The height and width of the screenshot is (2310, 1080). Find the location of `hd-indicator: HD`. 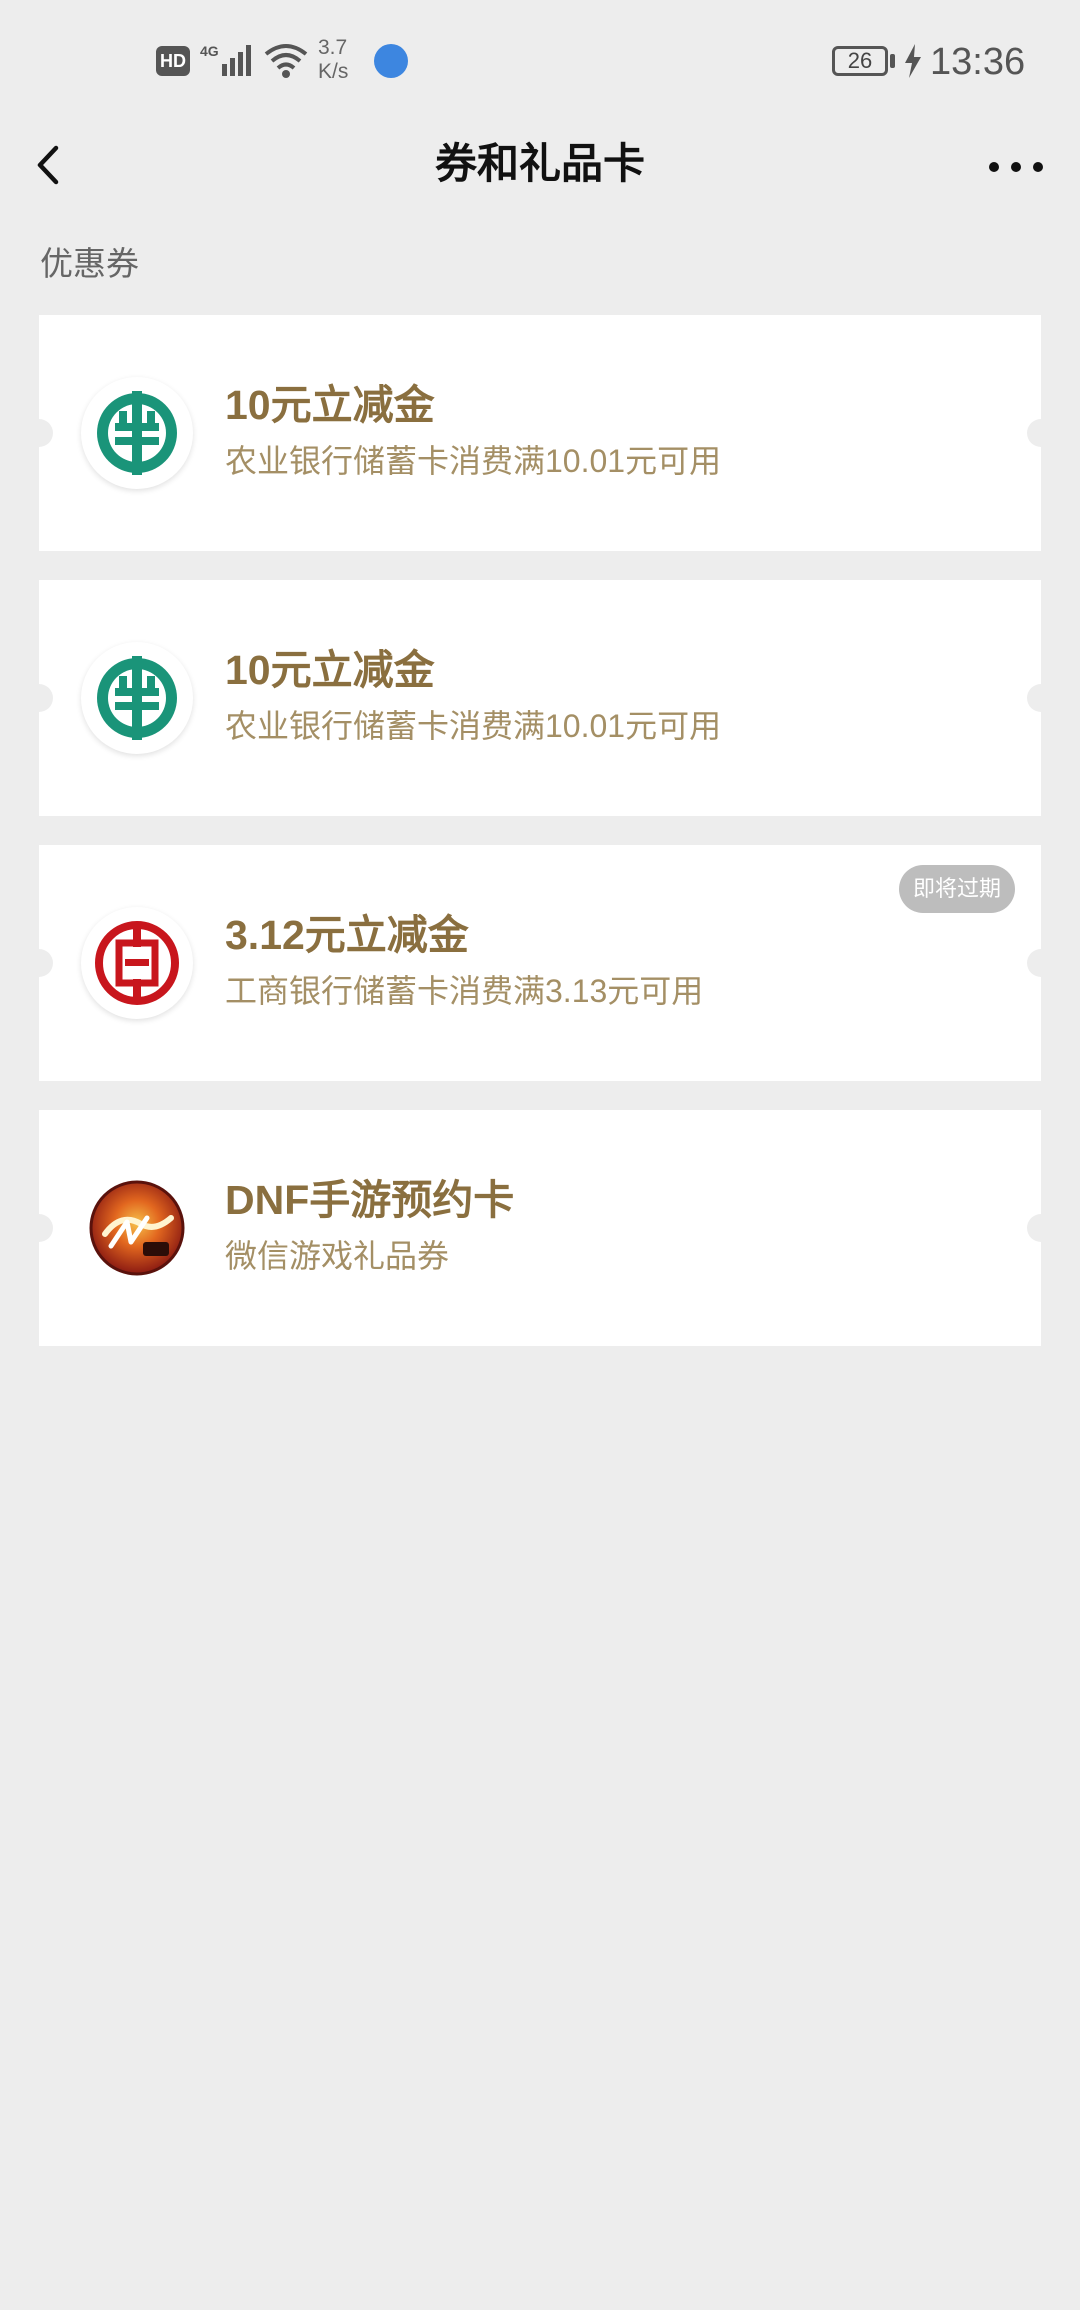

hd-indicator: HD is located at coordinates (173, 61).